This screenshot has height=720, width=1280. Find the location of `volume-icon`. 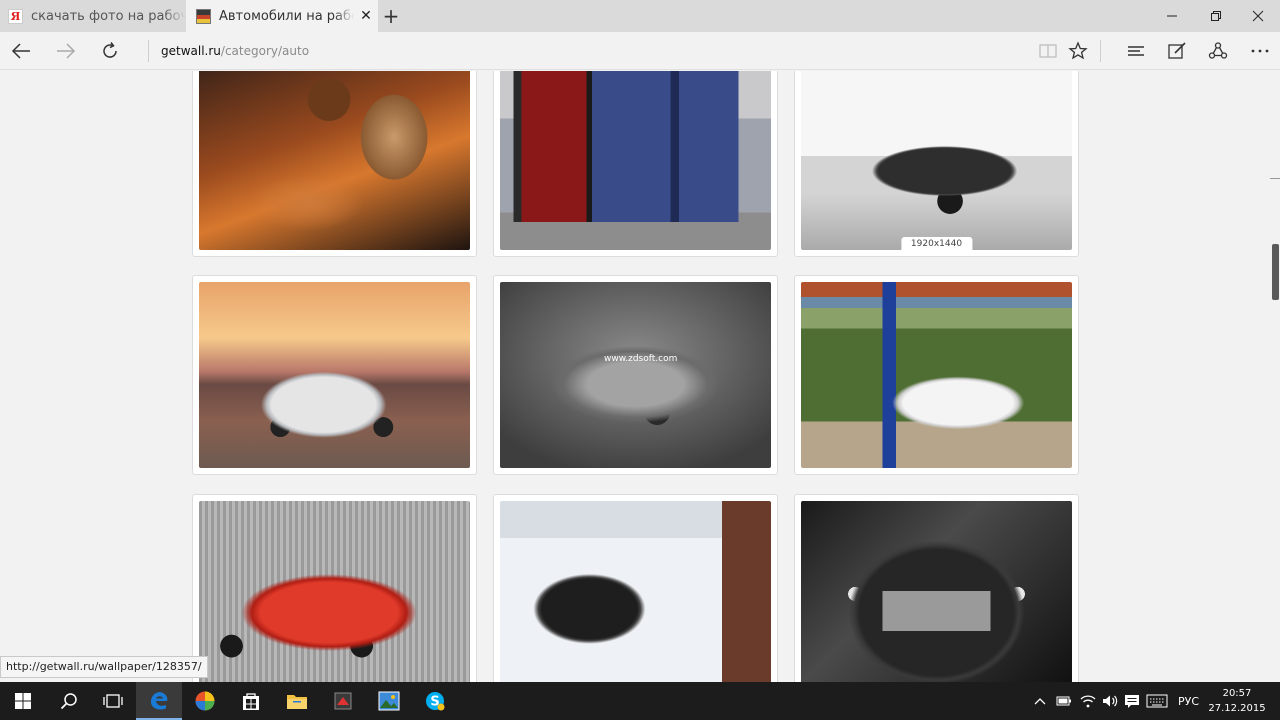

volume-icon is located at coordinates (1110, 701).